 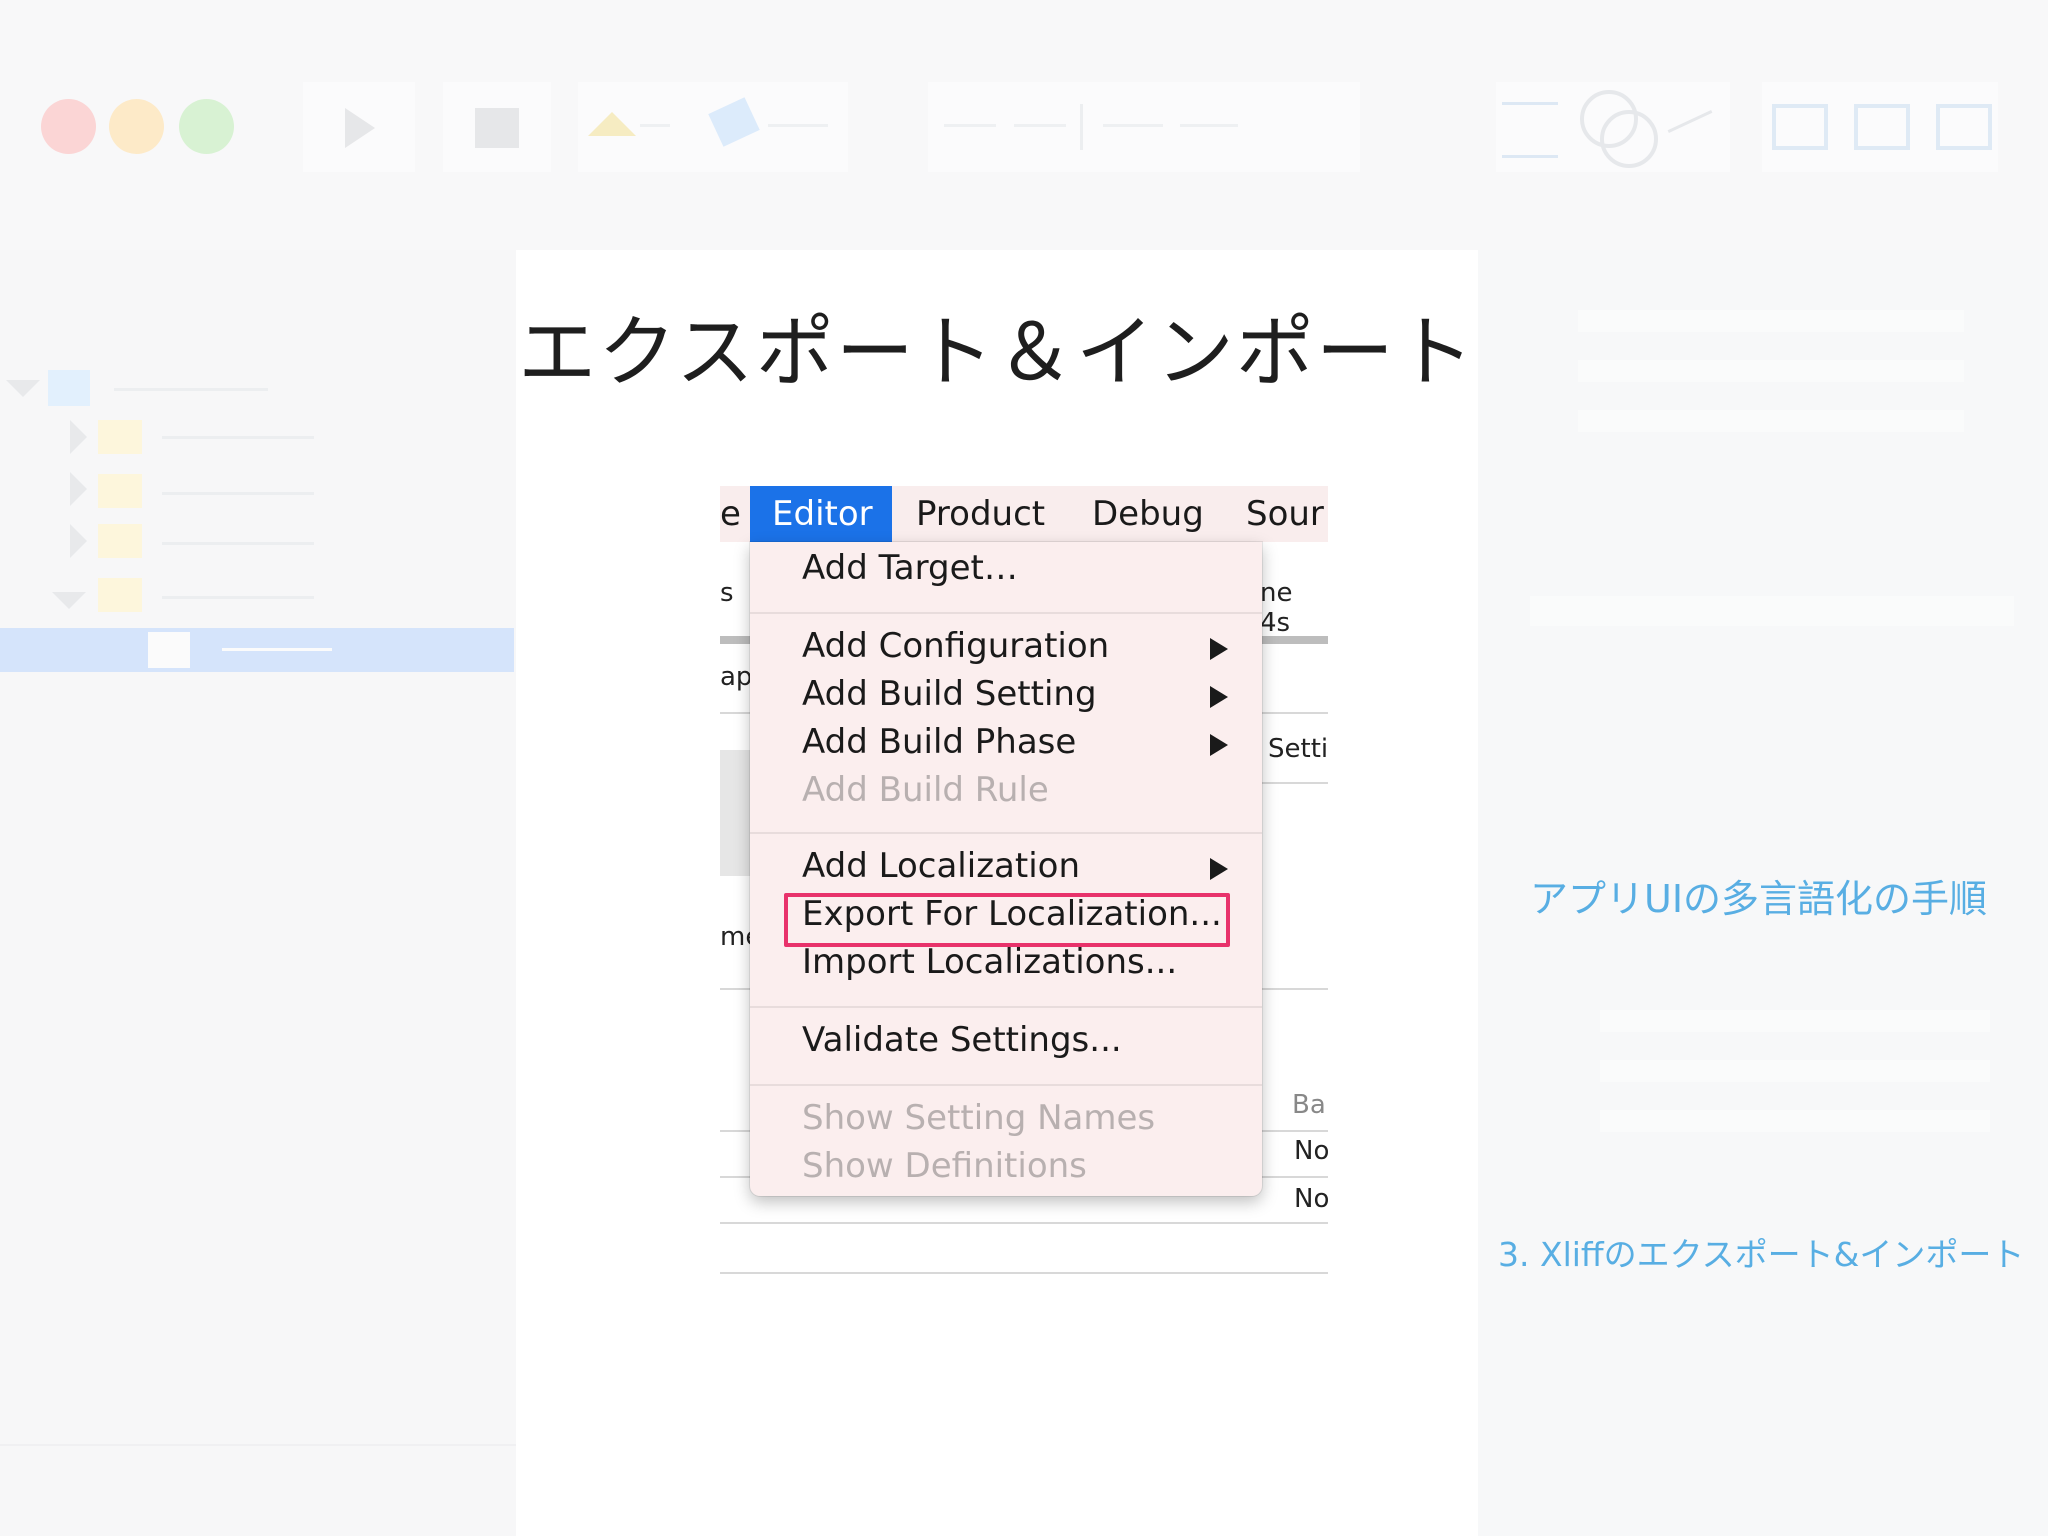 I want to click on slide-title: エクスポート＆インポート, so click(x=997, y=353).